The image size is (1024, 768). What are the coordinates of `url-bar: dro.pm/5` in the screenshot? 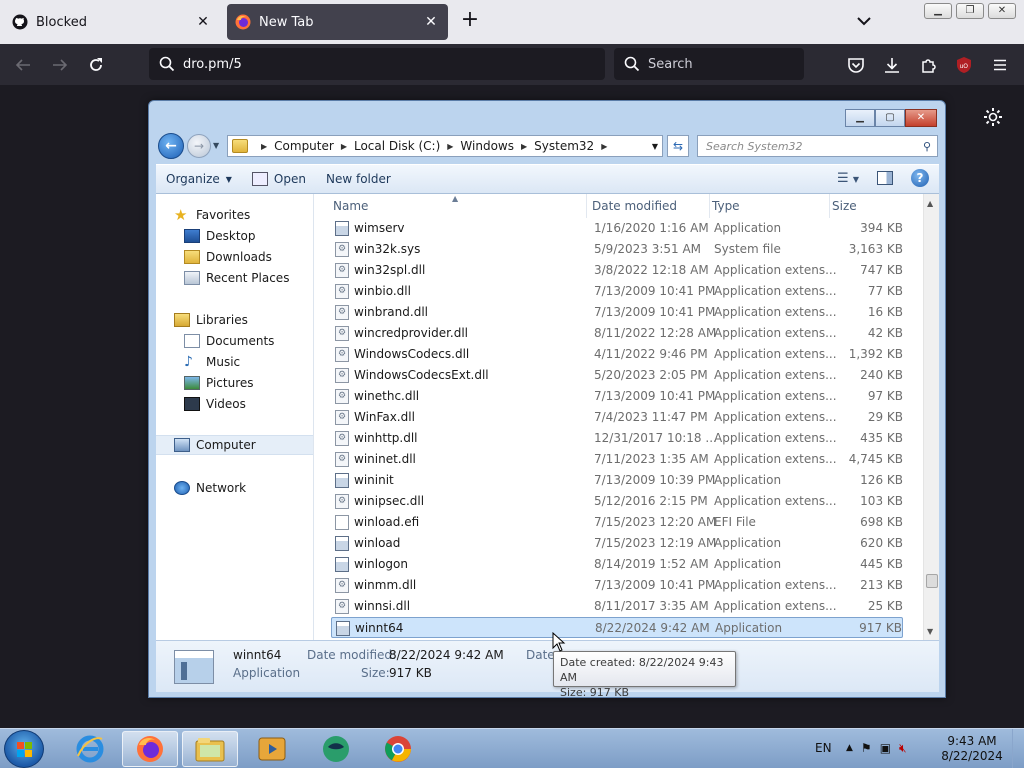 It's located at (377, 64).